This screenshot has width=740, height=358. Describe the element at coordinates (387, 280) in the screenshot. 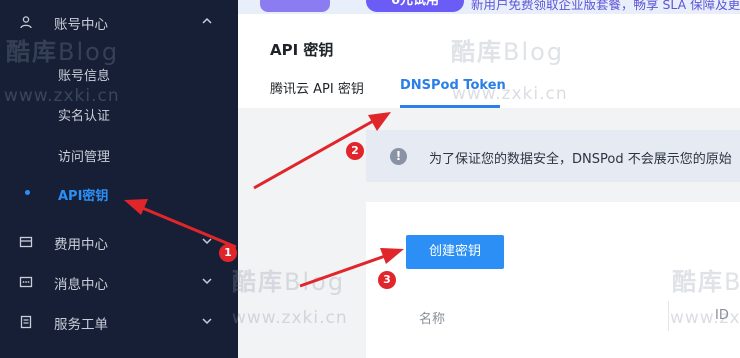

I see `annotation-number-3: 3` at that location.